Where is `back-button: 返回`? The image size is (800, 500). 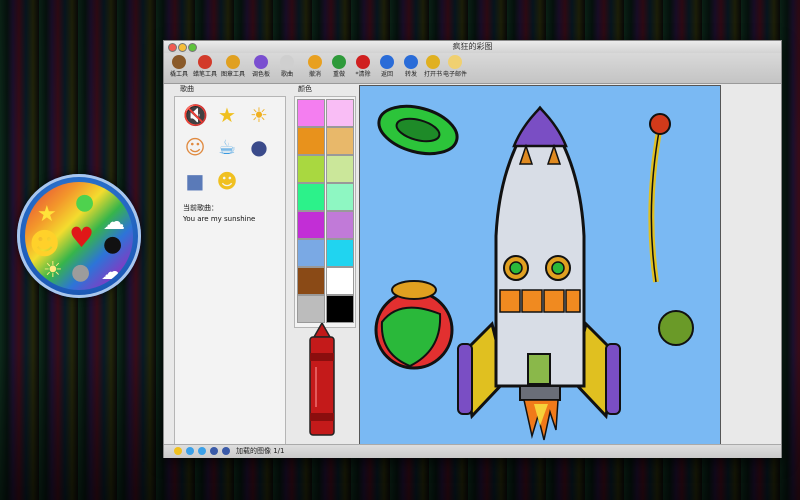
back-button: 返回 is located at coordinates (387, 68).